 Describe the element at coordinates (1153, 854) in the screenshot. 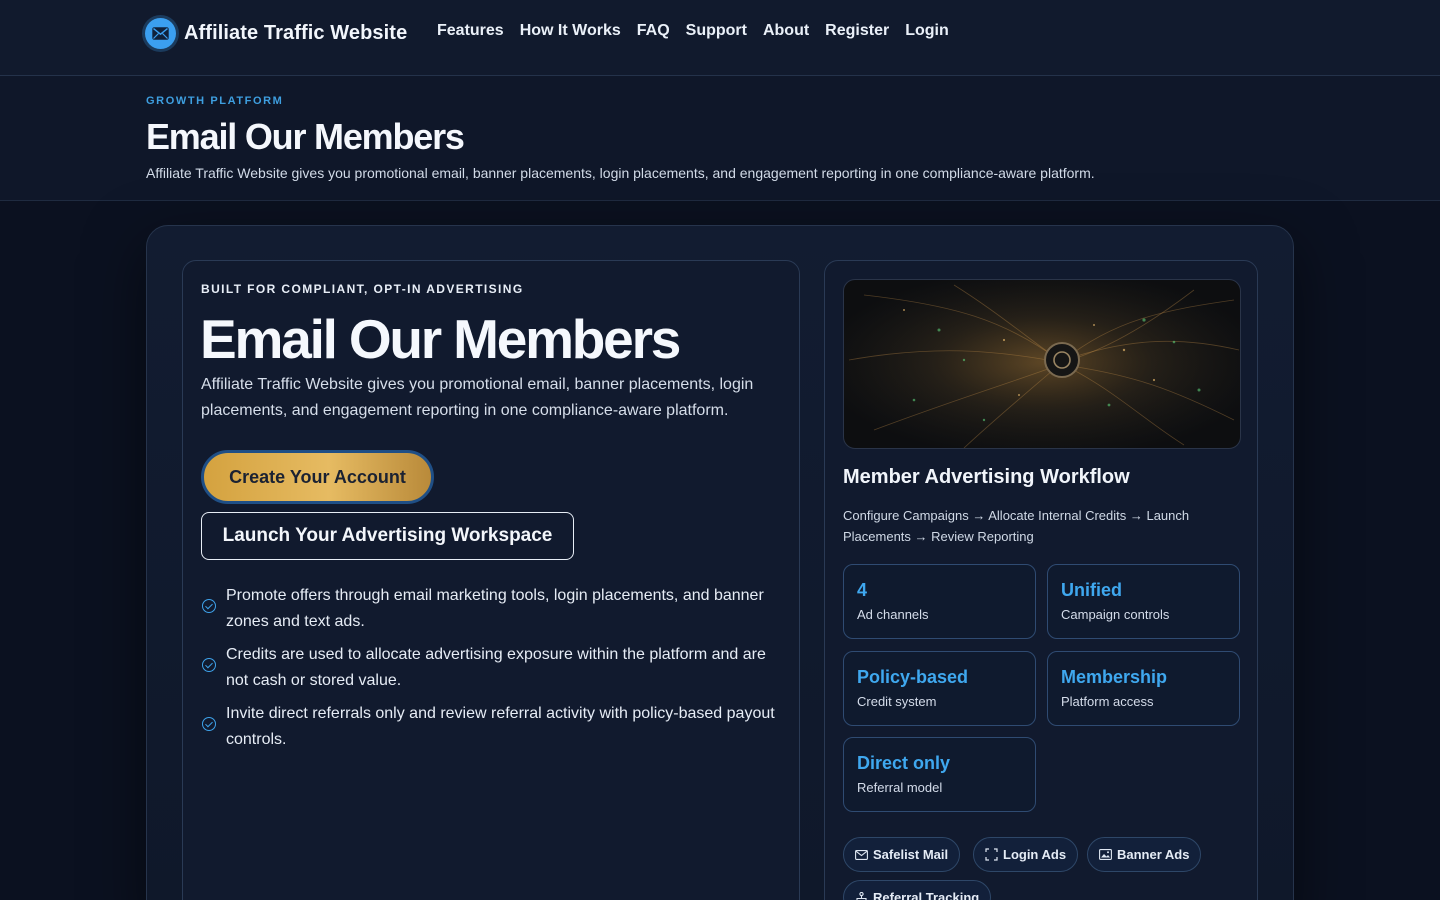

I see `chip-label: Banner Ads` at that location.